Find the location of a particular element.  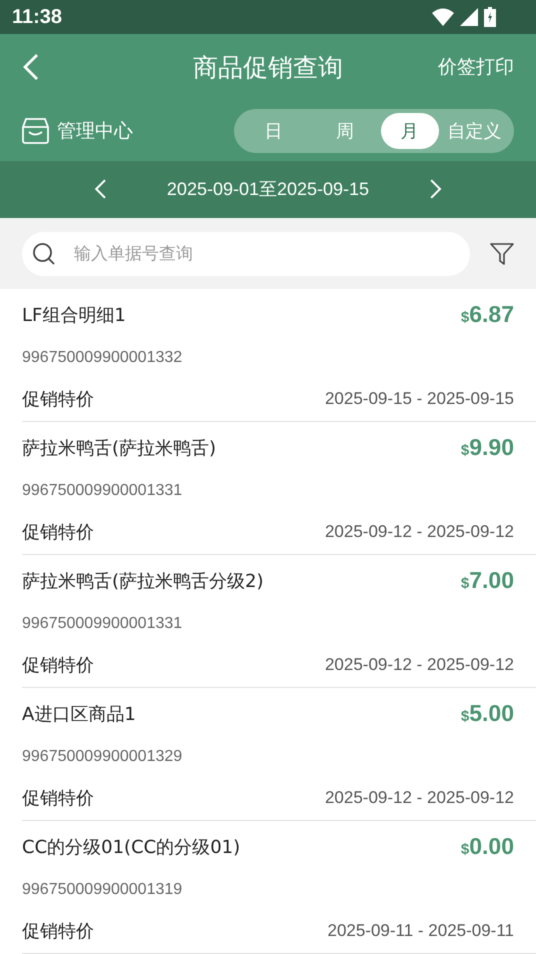

signal-icon is located at coordinates (469, 17).